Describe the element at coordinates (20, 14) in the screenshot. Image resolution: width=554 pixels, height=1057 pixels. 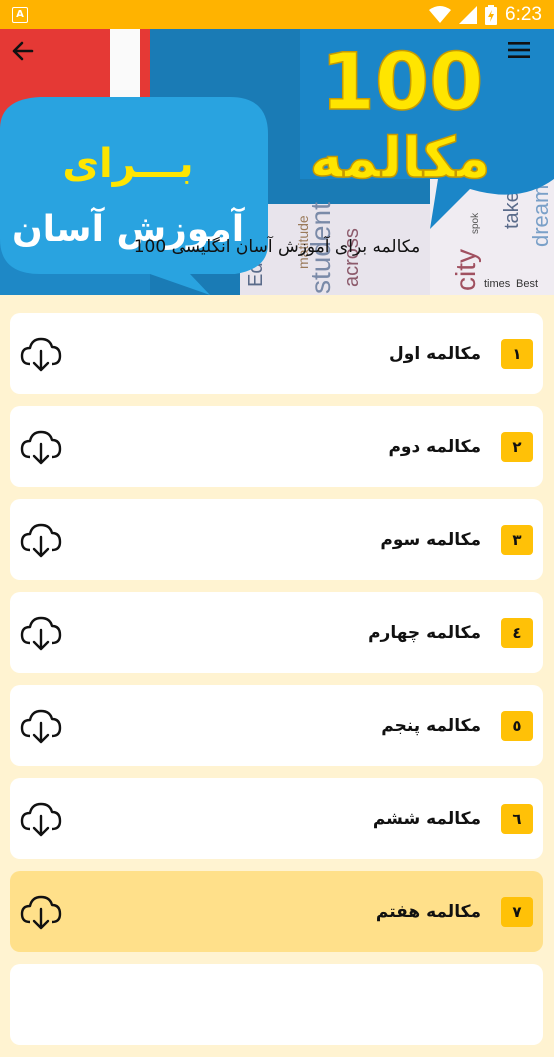
I see `notification-icon: A` at that location.